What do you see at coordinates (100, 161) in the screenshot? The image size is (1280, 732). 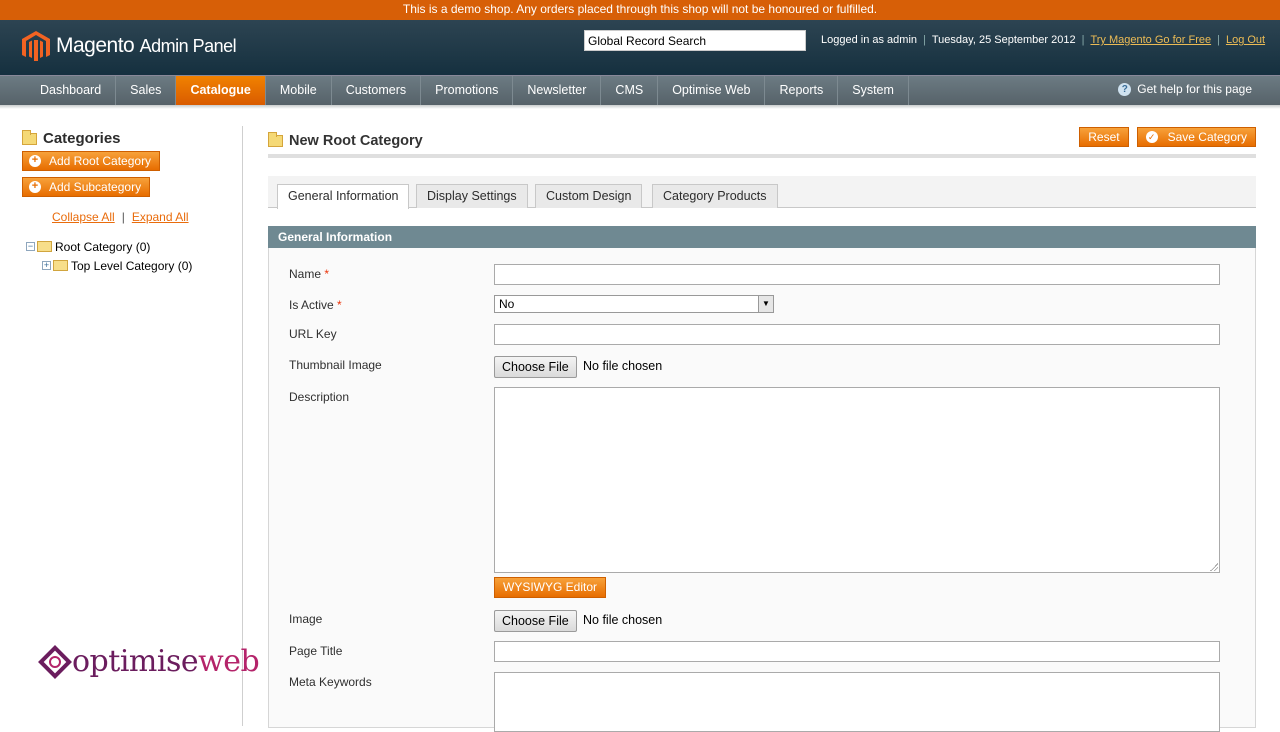 I see `add-root-category-label: Add Root Category` at bounding box center [100, 161].